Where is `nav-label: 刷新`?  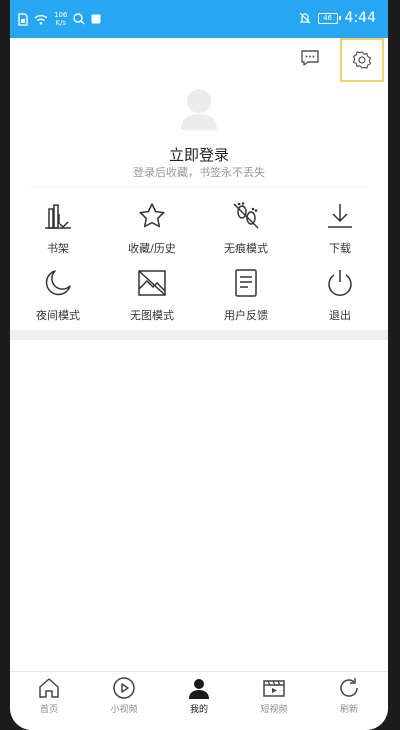
nav-label: 刷新 is located at coordinates (348, 710).